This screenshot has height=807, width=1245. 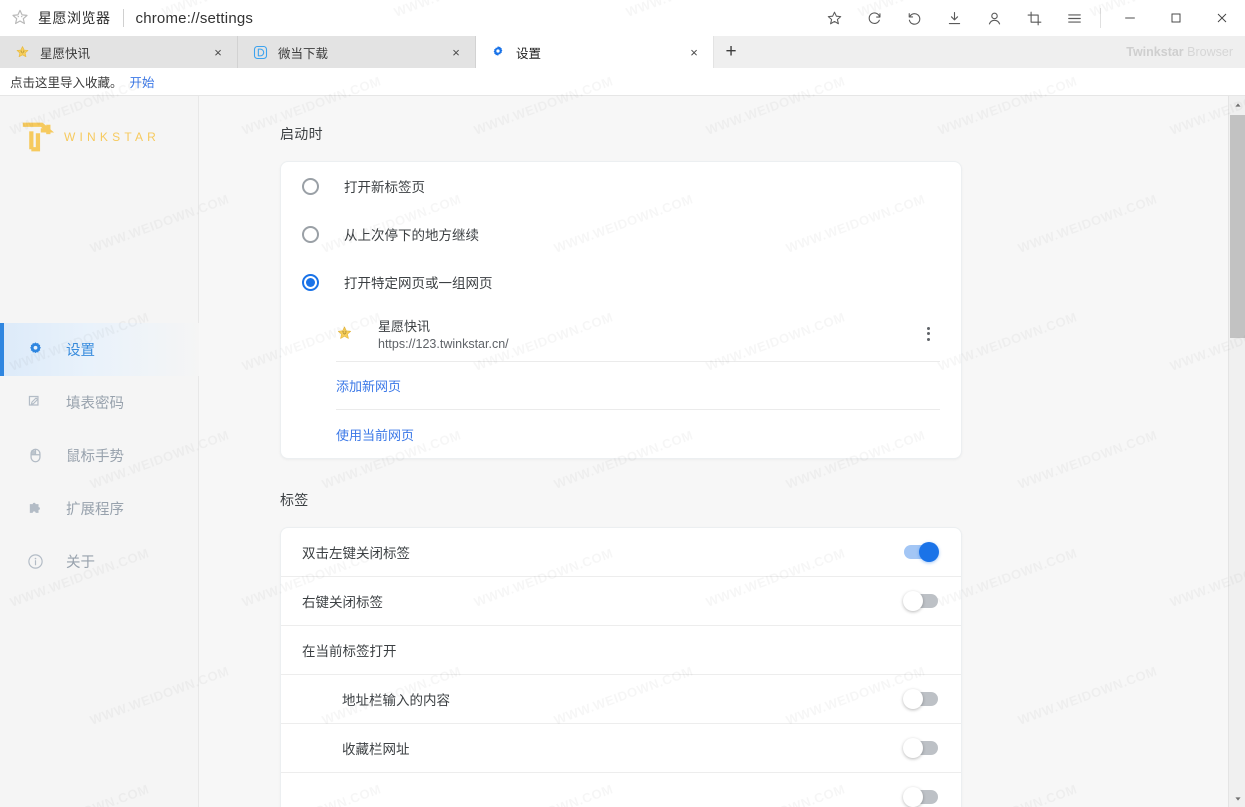 I want to click on close-button, so click(x=1222, y=18).